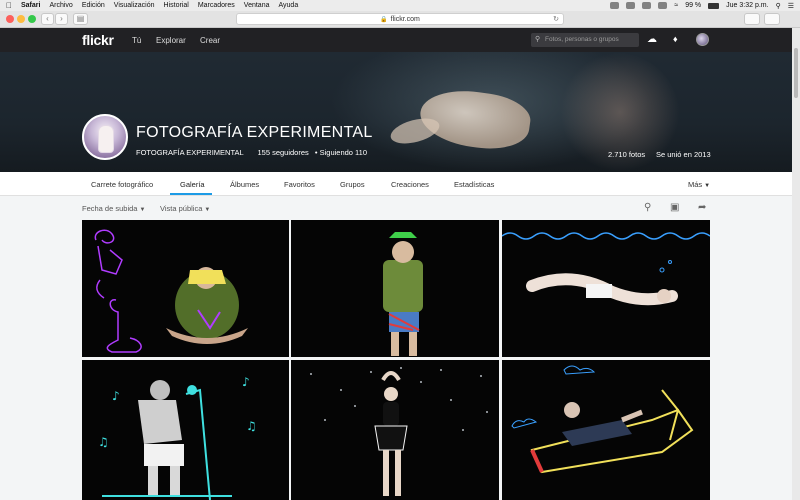 This screenshot has width=800, height=500. I want to click on menu-list-icon: ☰, so click(791, 6).